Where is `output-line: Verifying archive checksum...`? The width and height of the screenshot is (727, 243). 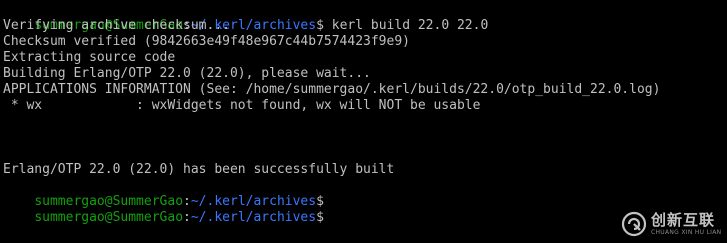 output-line: Verifying archive checksum... is located at coordinates (116, 25).